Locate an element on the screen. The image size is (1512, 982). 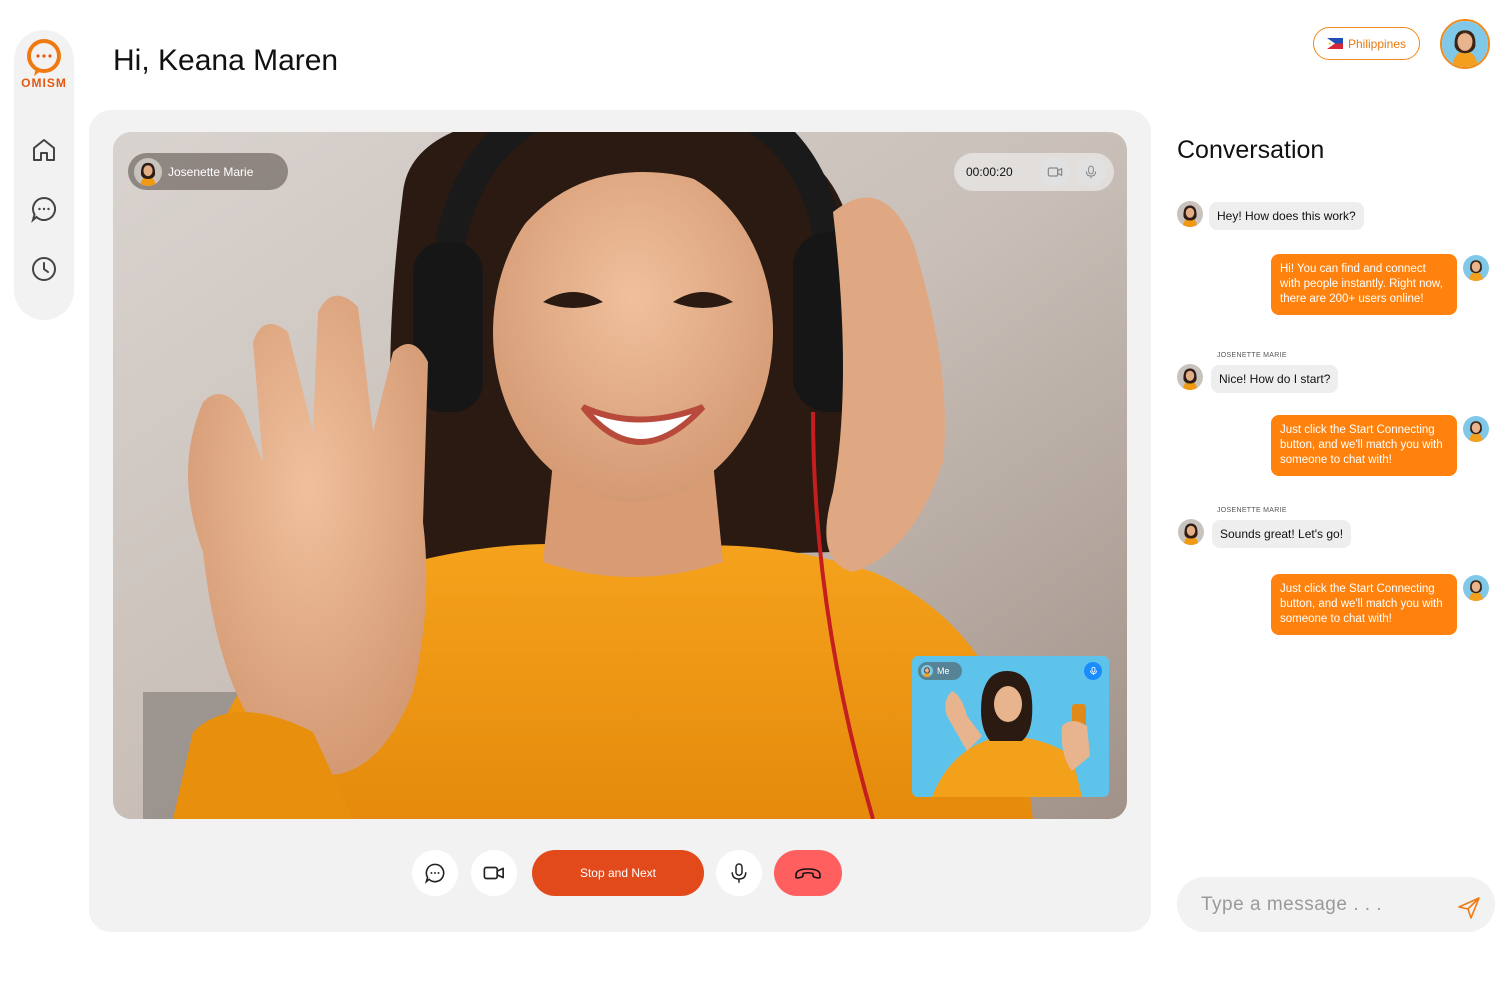
clock-icon is located at coordinates (44, 269).